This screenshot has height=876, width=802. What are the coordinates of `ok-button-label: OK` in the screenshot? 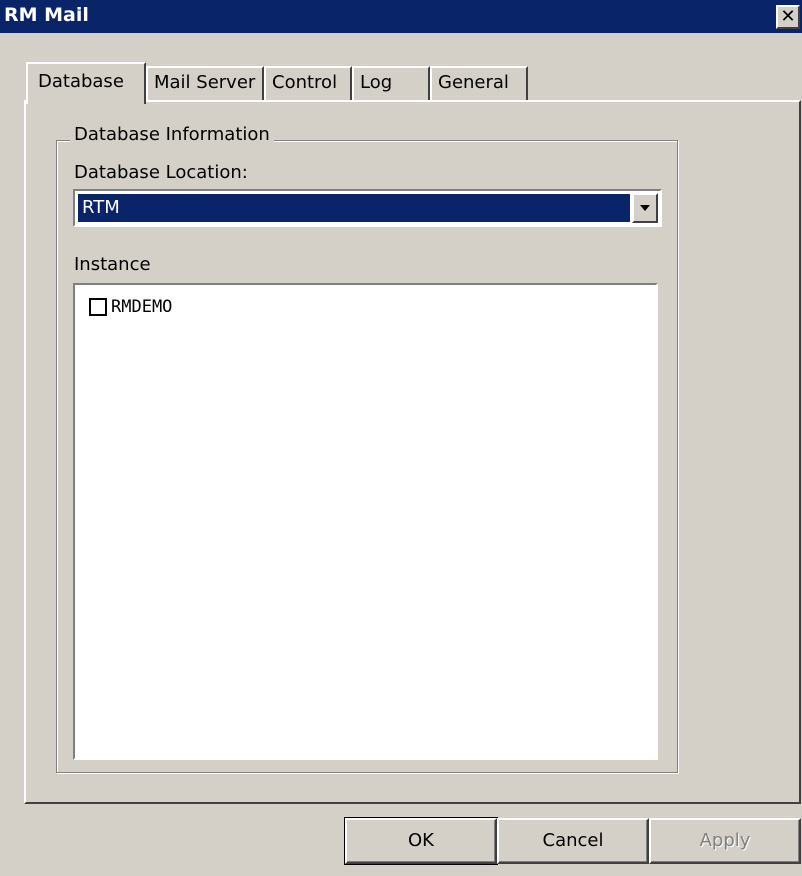 It's located at (421, 840).